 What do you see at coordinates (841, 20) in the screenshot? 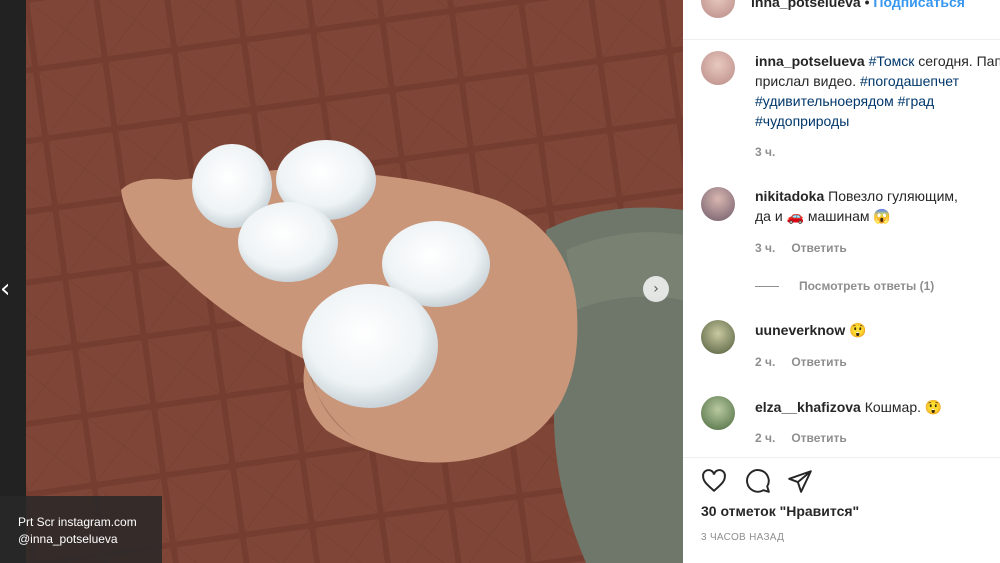
I see `post-header: inna_potselueva • Подписаться` at bounding box center [841, 20].